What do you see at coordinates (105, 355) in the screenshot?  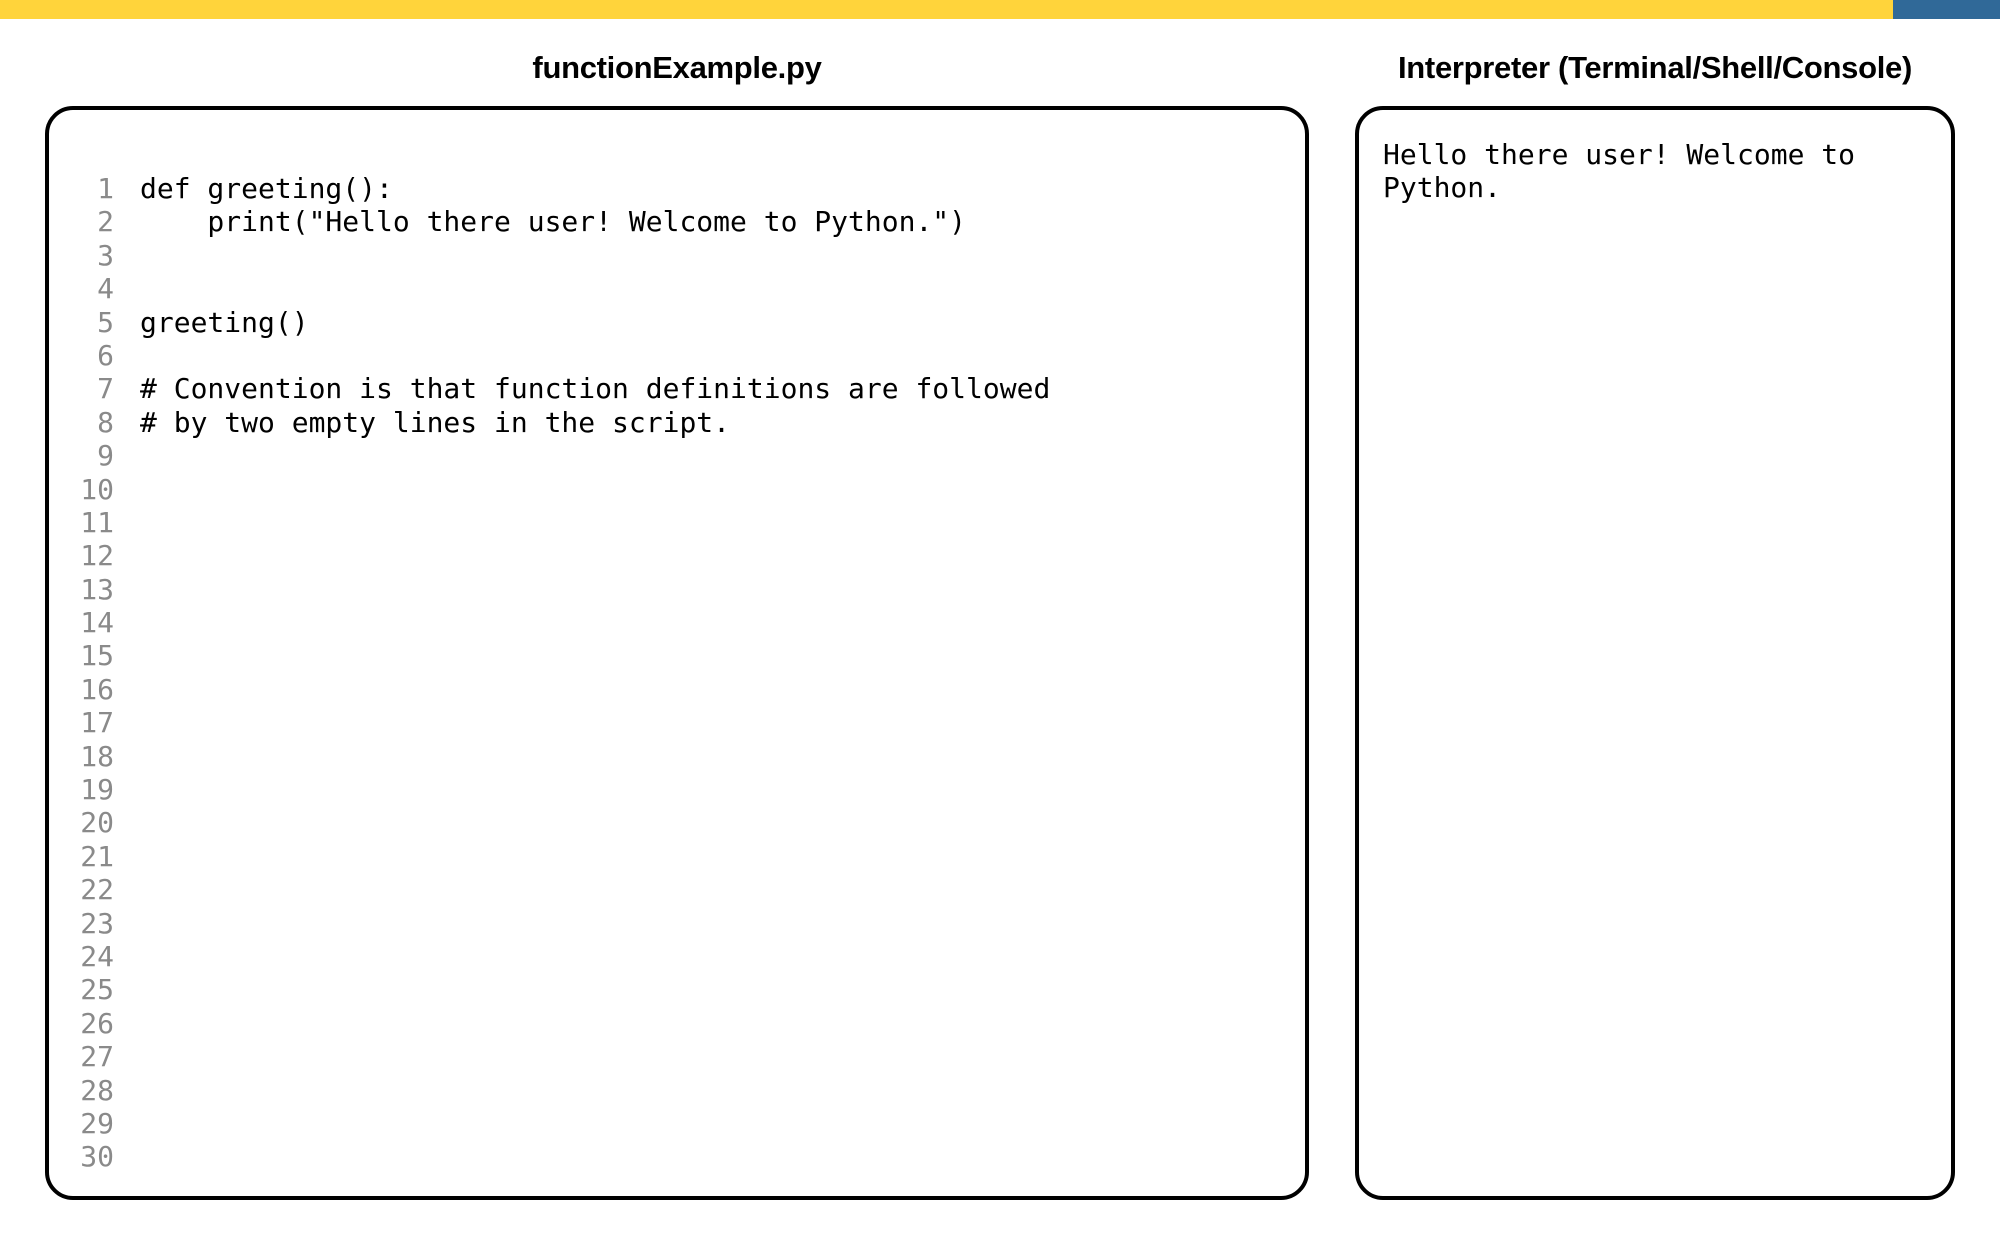 I see `line-number: 6` at bounding box center [105, 355].